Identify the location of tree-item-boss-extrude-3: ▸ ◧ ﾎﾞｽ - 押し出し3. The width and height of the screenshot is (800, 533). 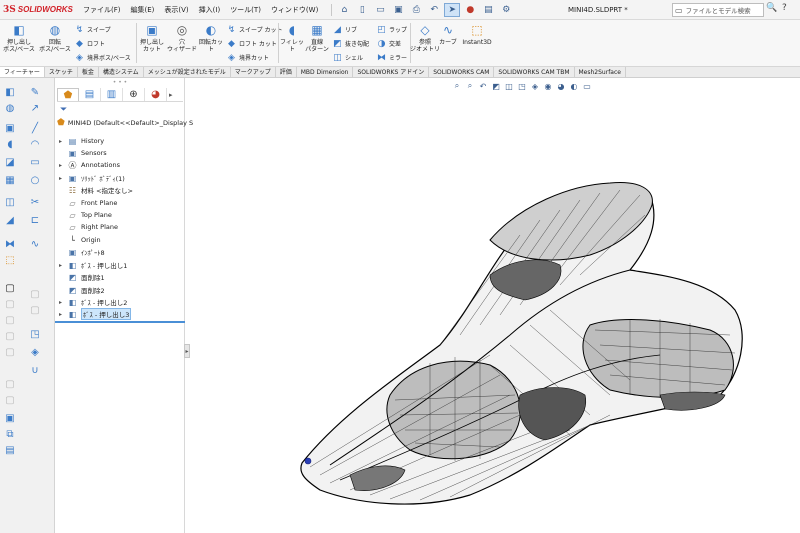
(95, 314).